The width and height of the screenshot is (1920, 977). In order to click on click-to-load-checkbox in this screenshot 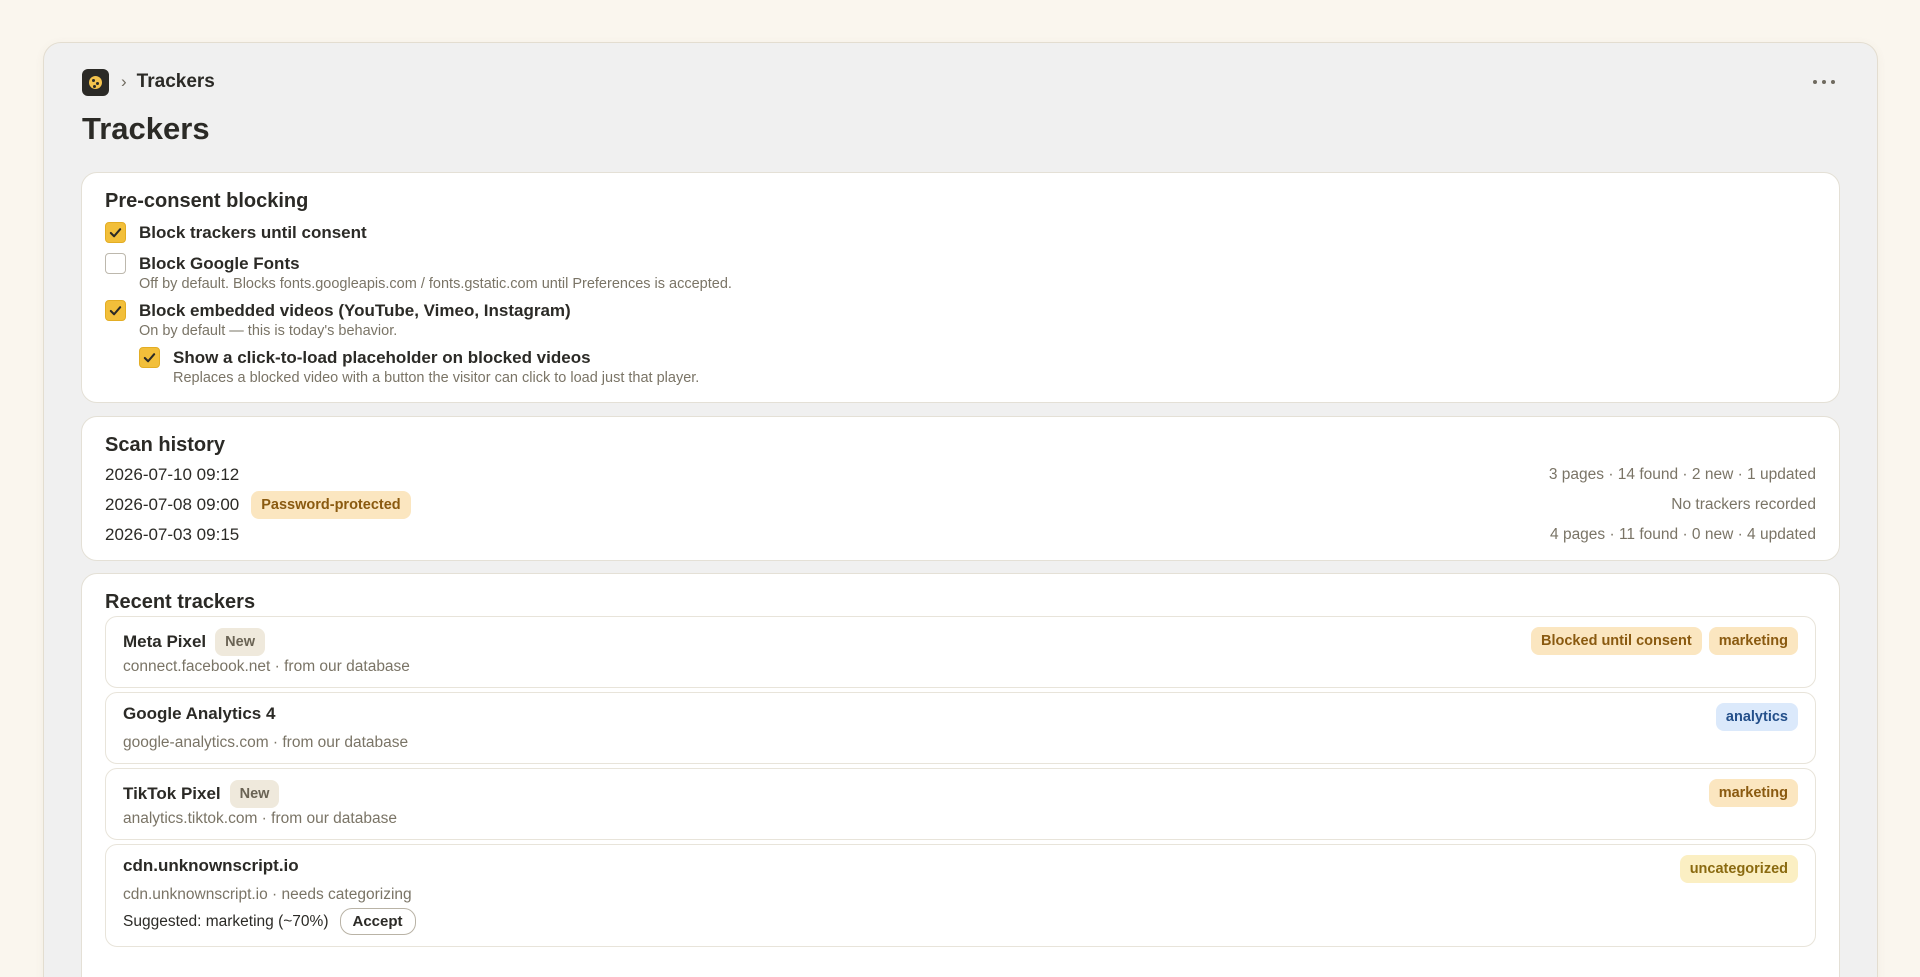, I will do `click(149, 357)`.